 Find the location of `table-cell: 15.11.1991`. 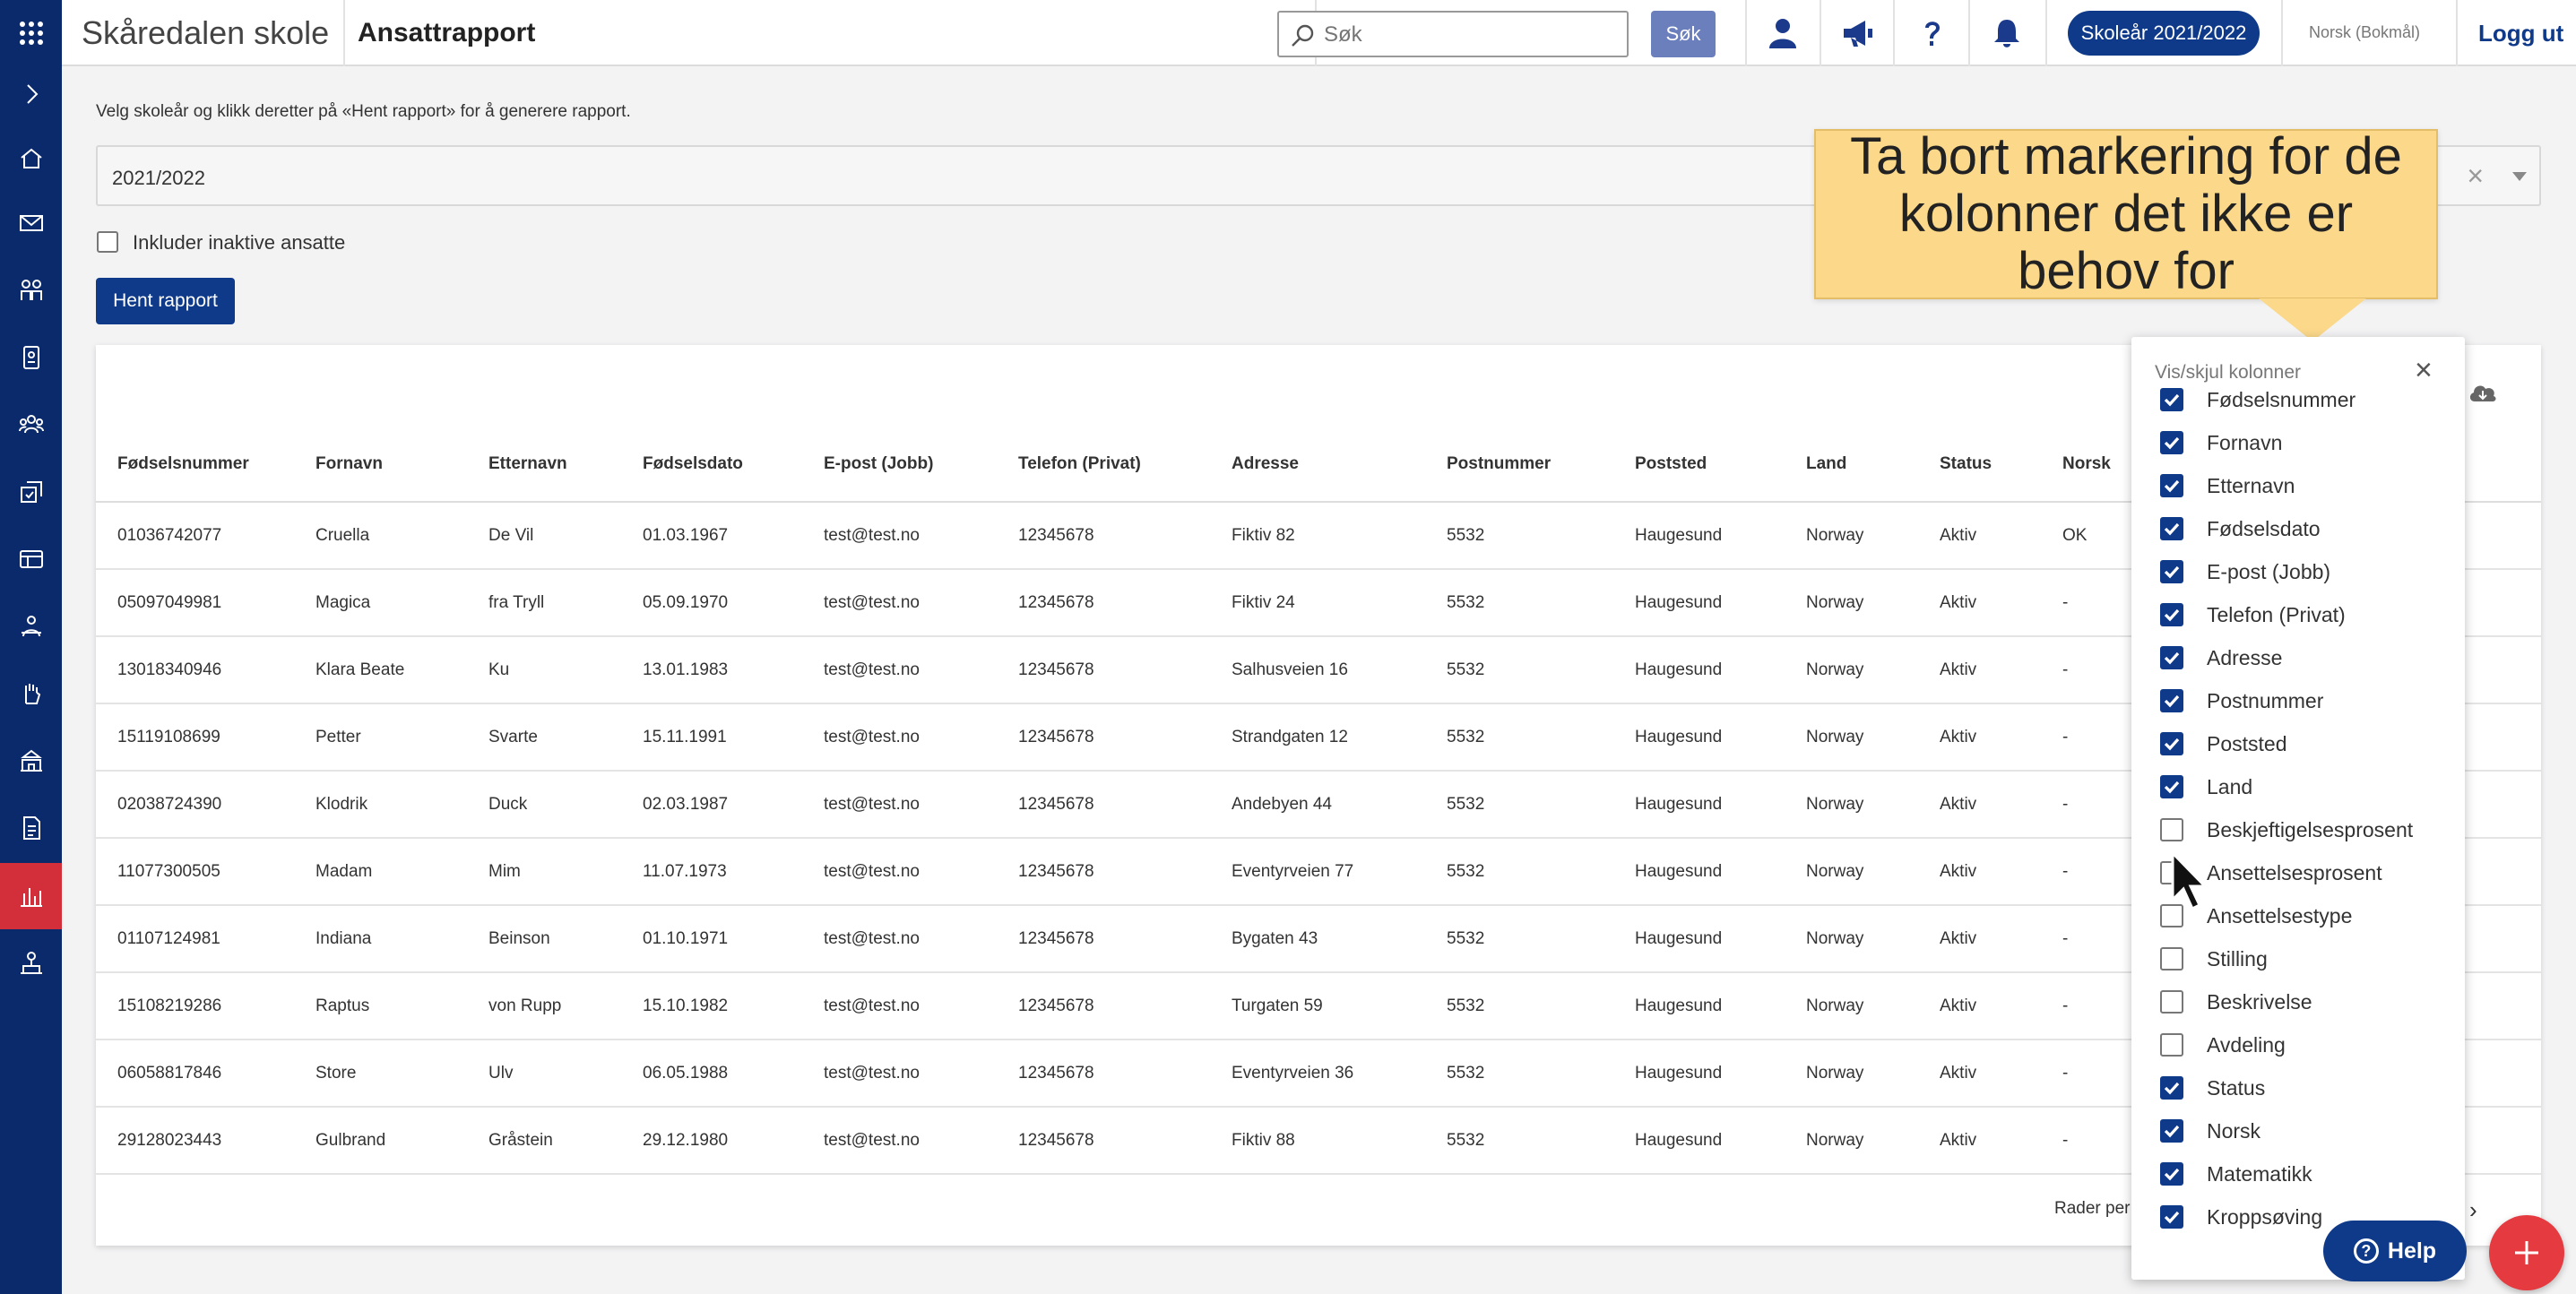

table-cell: 15.11.1991 is located at coordinates (733, 738).